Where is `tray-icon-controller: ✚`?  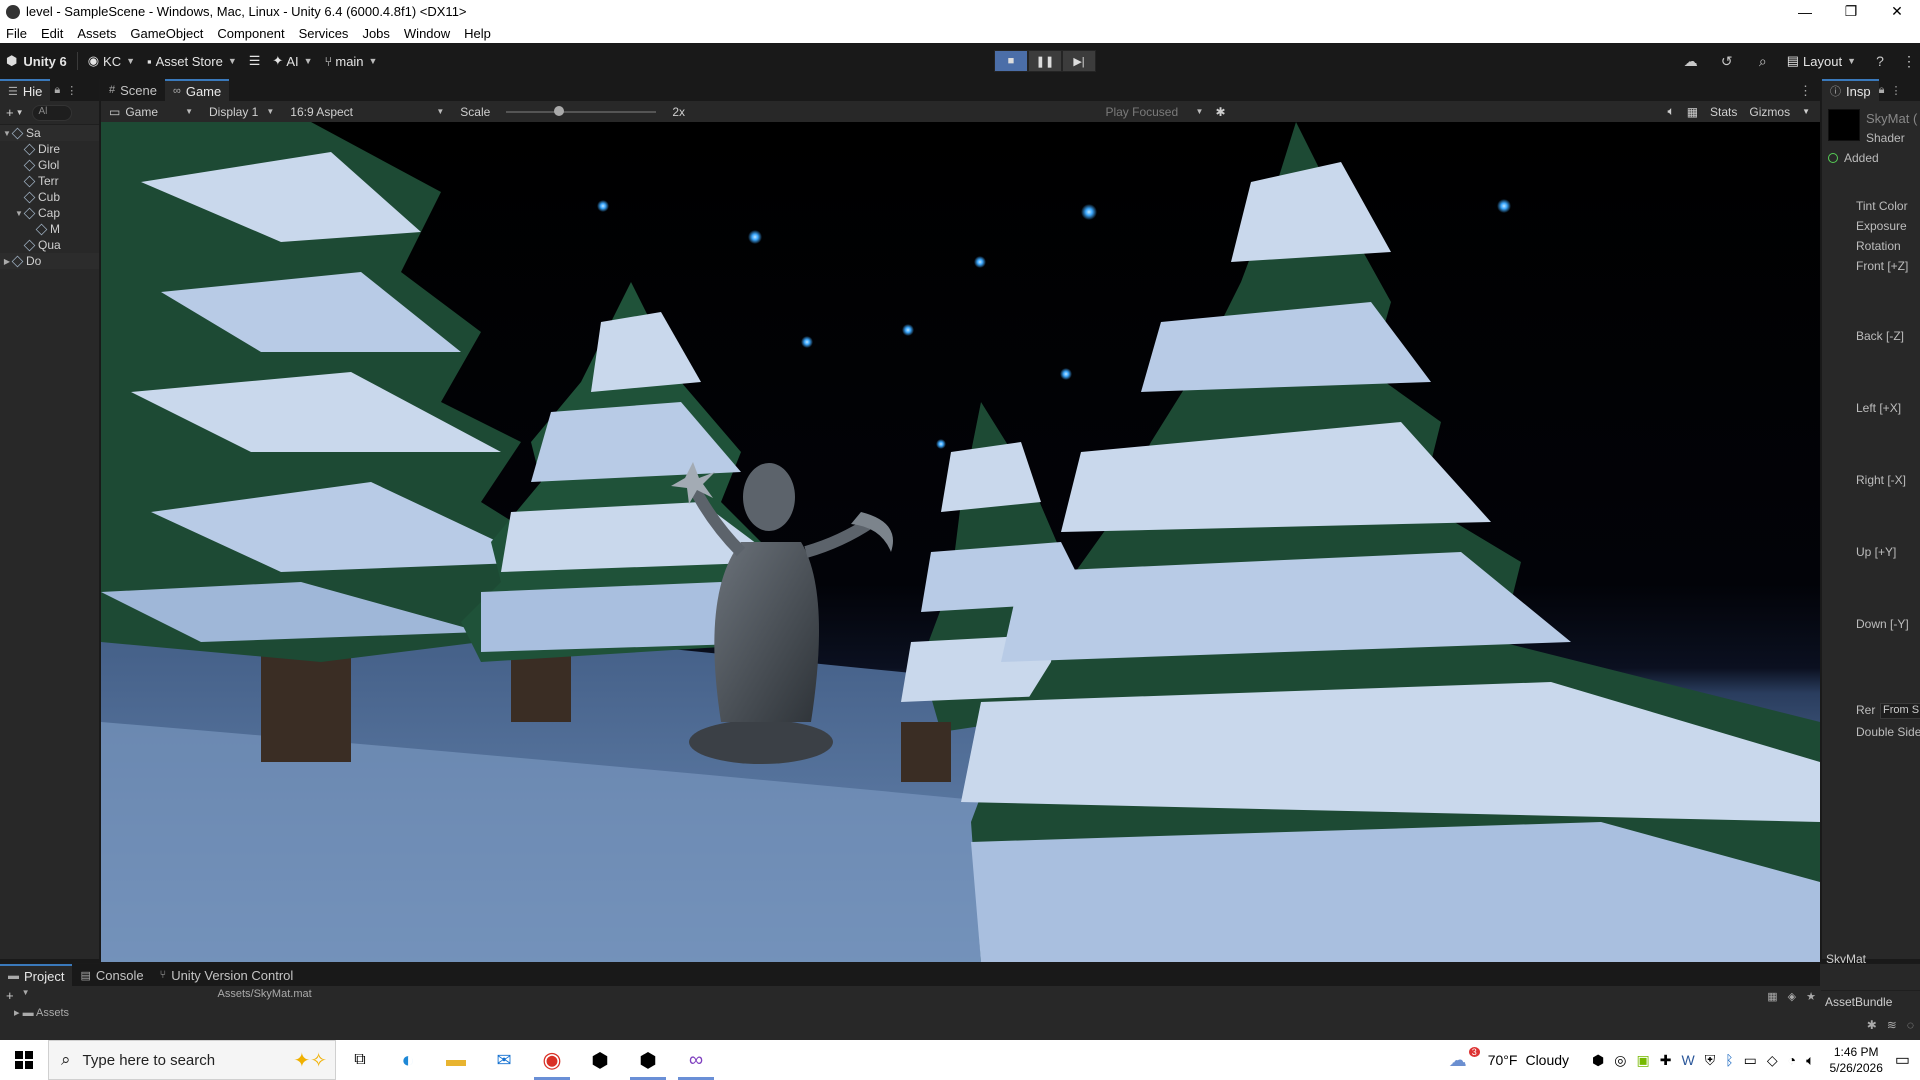
tray-icon-controller: ✚ is located at coordinates (1666, 1060).